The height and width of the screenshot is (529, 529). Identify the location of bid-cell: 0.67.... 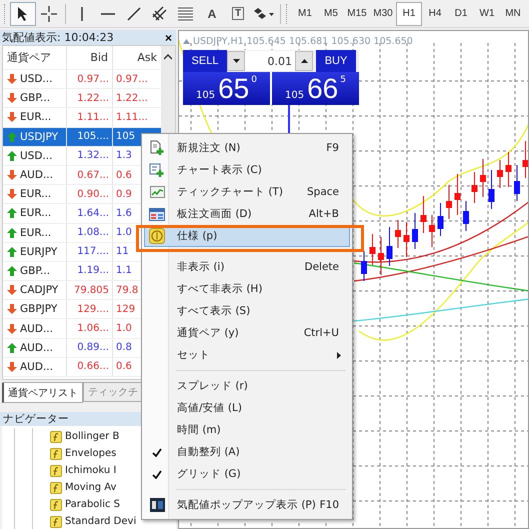
(93, 175).